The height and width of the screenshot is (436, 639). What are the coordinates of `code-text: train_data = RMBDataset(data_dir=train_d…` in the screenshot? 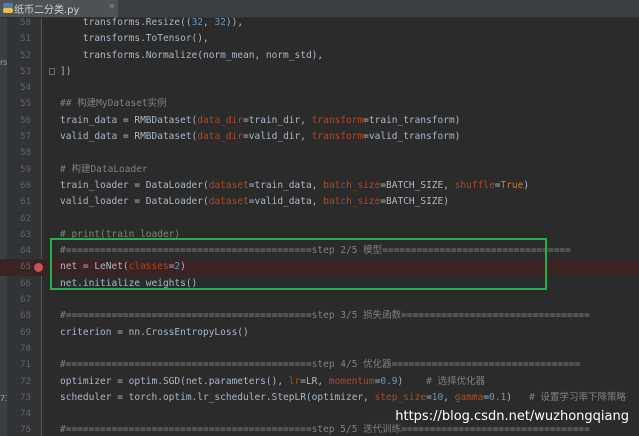 It's located at (260, 121).